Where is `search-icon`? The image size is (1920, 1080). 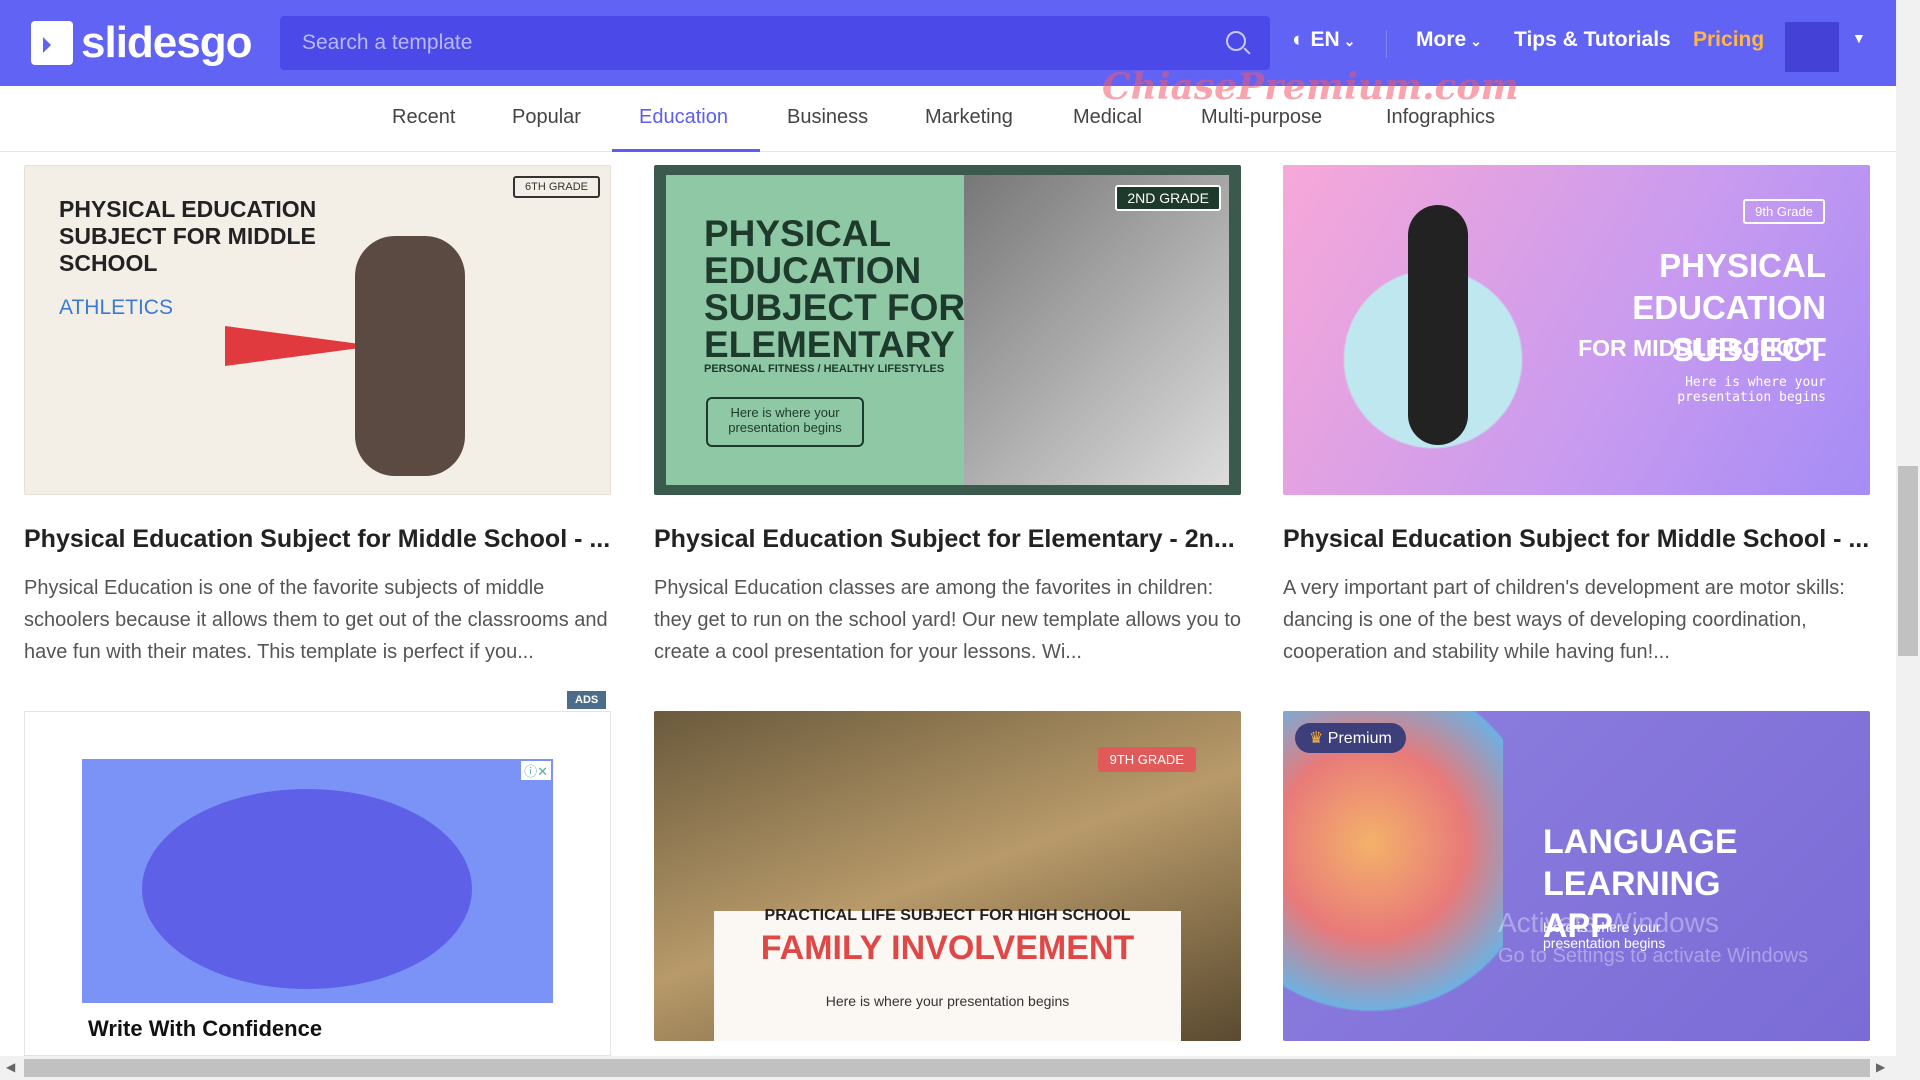
search-icon is located at coordinates (1236, 41).